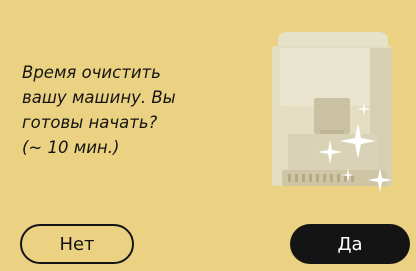 This screenshot has height=271, width=416. I want to click on yes-button: Да, so click(350, 244).